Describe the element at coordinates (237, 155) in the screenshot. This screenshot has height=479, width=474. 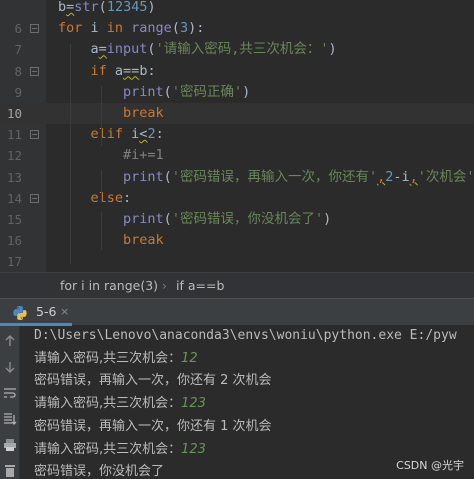
I see `code-line: 12 #i+=1` at that location.